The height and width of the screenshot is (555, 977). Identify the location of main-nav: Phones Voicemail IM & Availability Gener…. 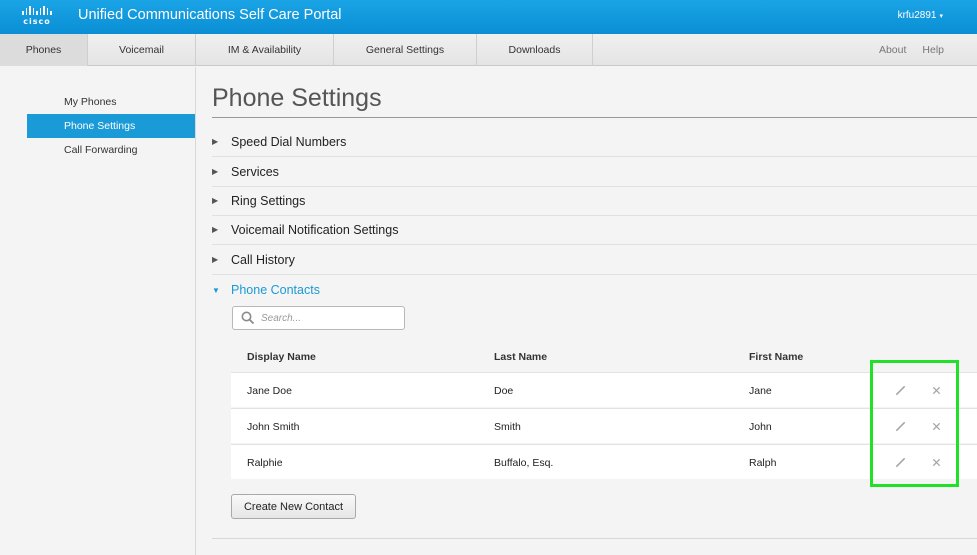
(488, 50).